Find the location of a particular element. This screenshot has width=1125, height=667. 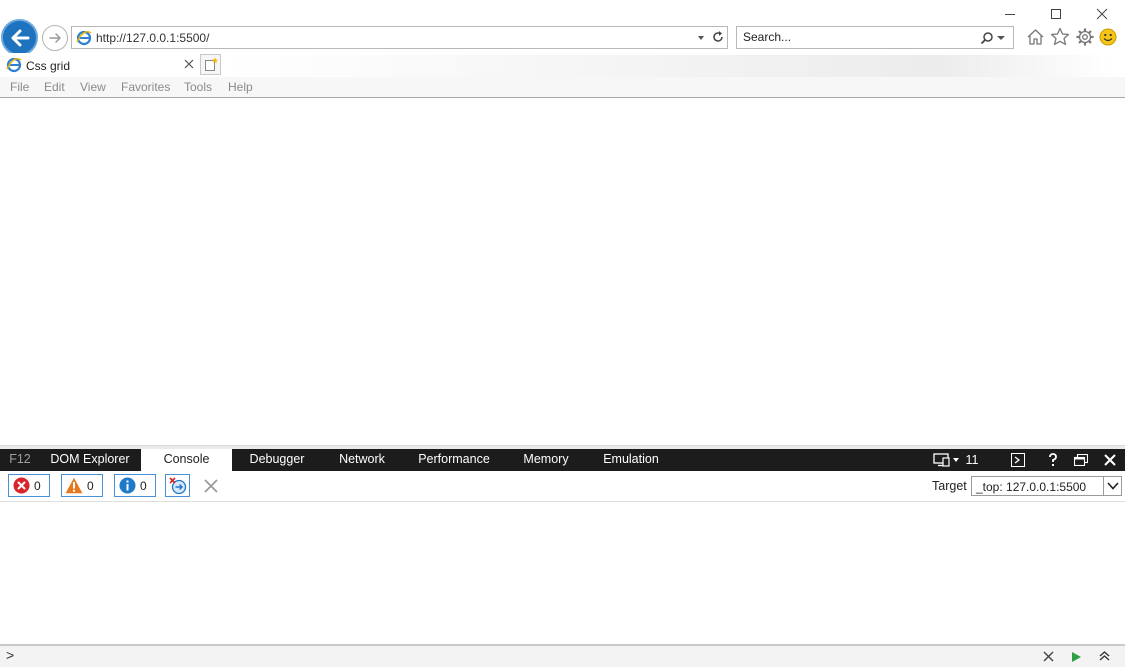

home-icon is located at coordinates (1035, 37).